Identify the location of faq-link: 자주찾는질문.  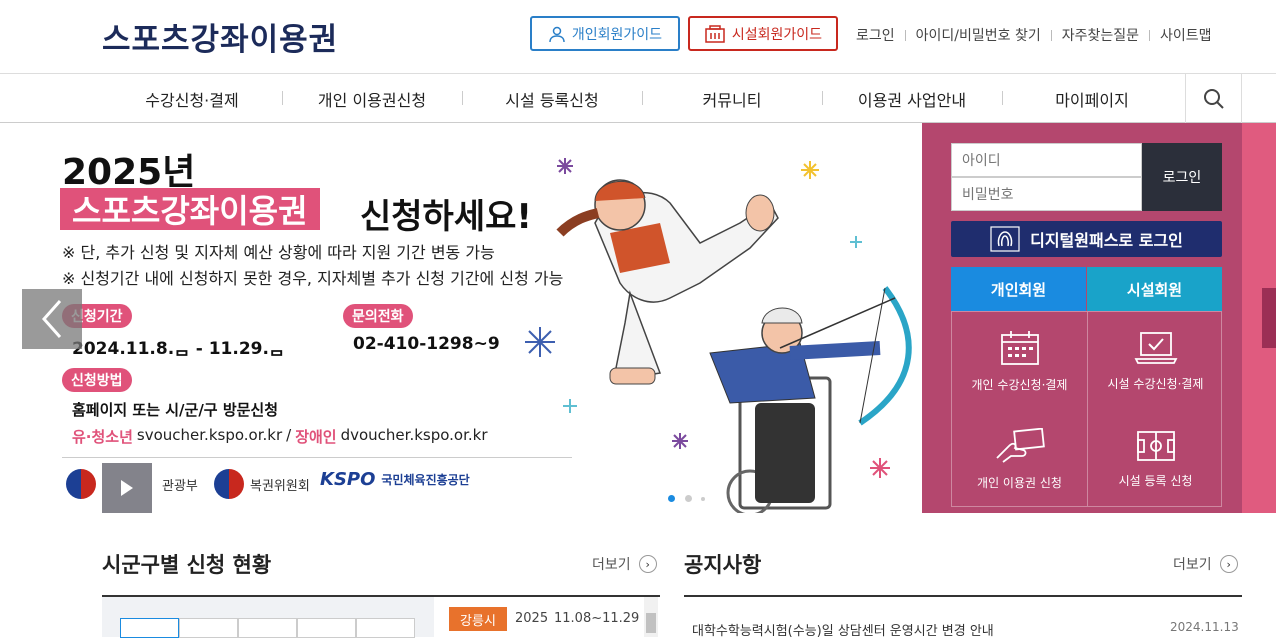
(1100, 35).